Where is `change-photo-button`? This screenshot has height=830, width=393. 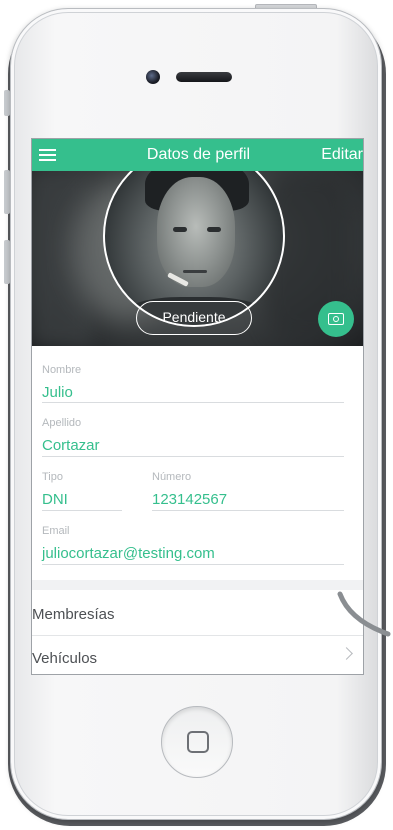 change-photo-button is located at coordinates (336, 319).